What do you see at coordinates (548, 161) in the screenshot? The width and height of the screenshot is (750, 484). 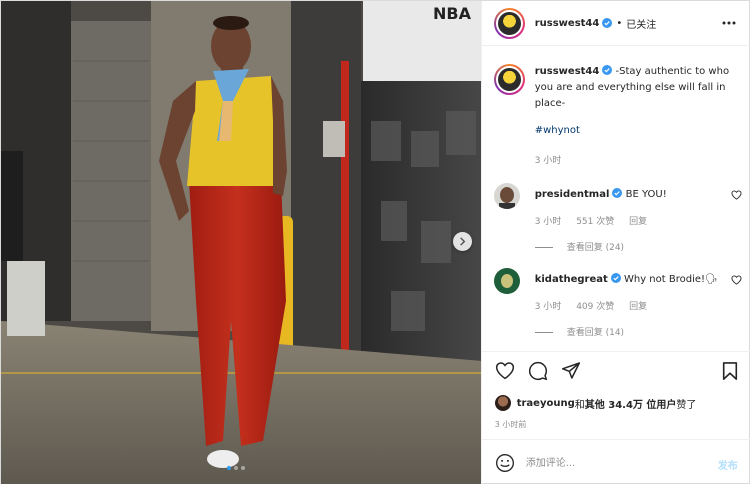 I see `caption-time: 3 小时` at bounding box center [548, 161].